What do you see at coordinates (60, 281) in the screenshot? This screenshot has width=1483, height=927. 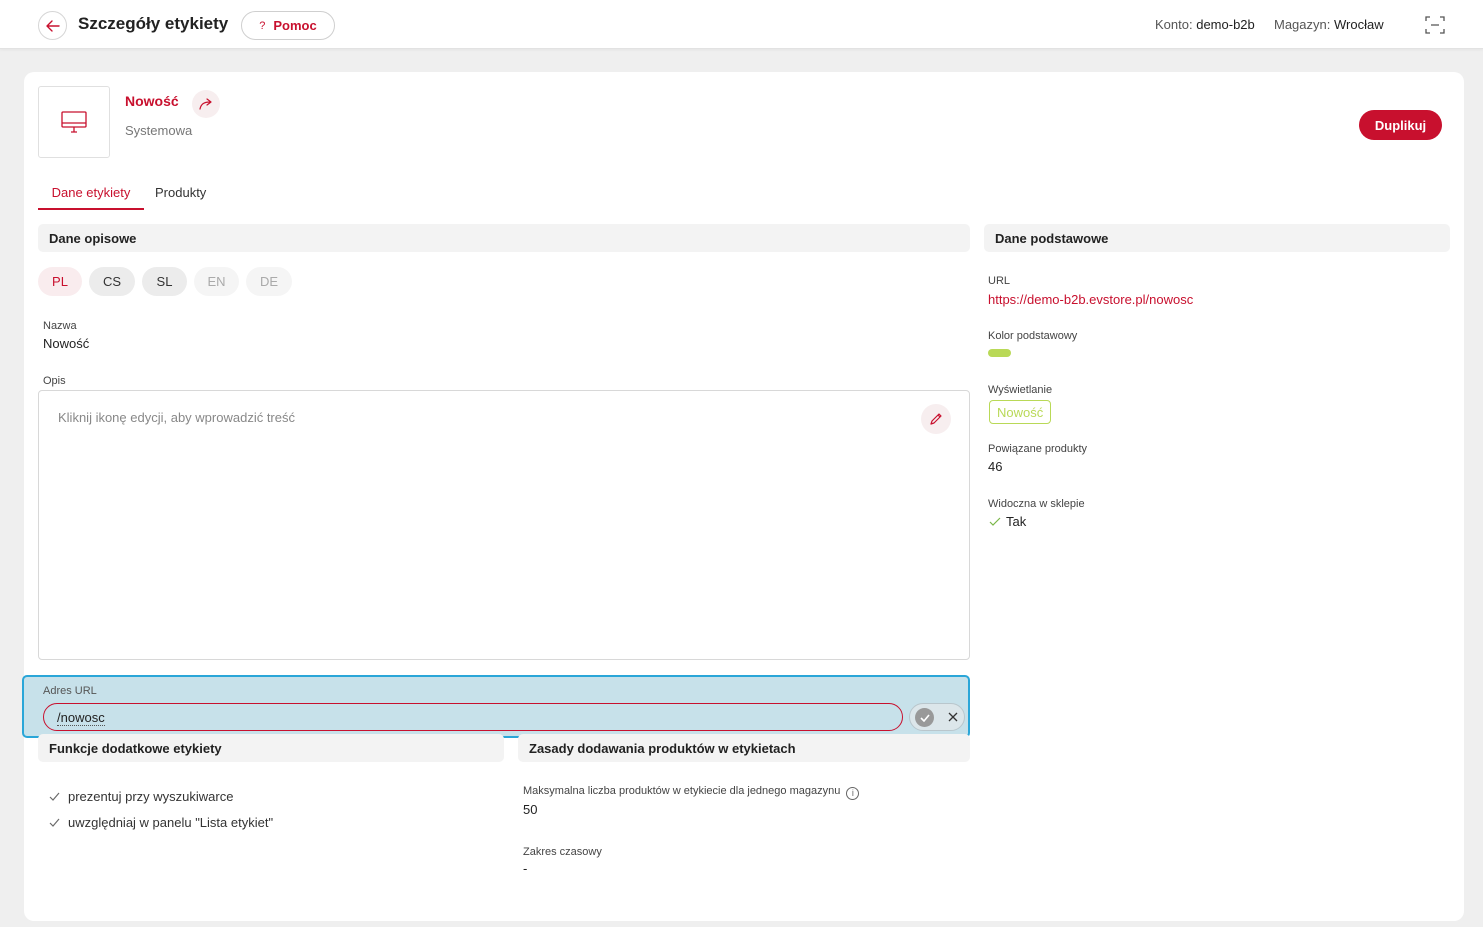 I see `lang-pl: PL` at bounding box center [60, 281].